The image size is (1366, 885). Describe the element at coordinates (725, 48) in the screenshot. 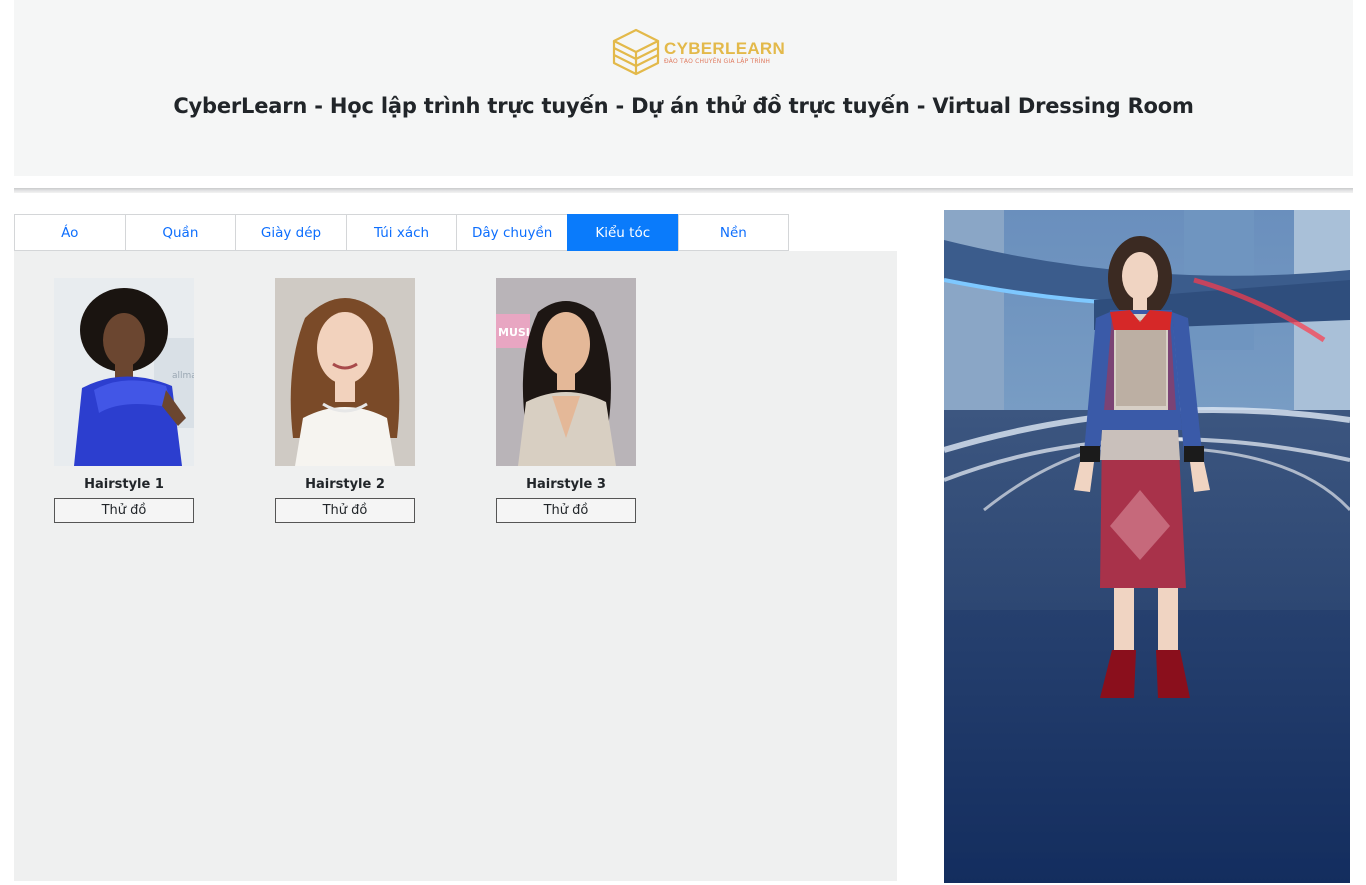

I see `logo-wordmark: CYBERLEARN` at that location.